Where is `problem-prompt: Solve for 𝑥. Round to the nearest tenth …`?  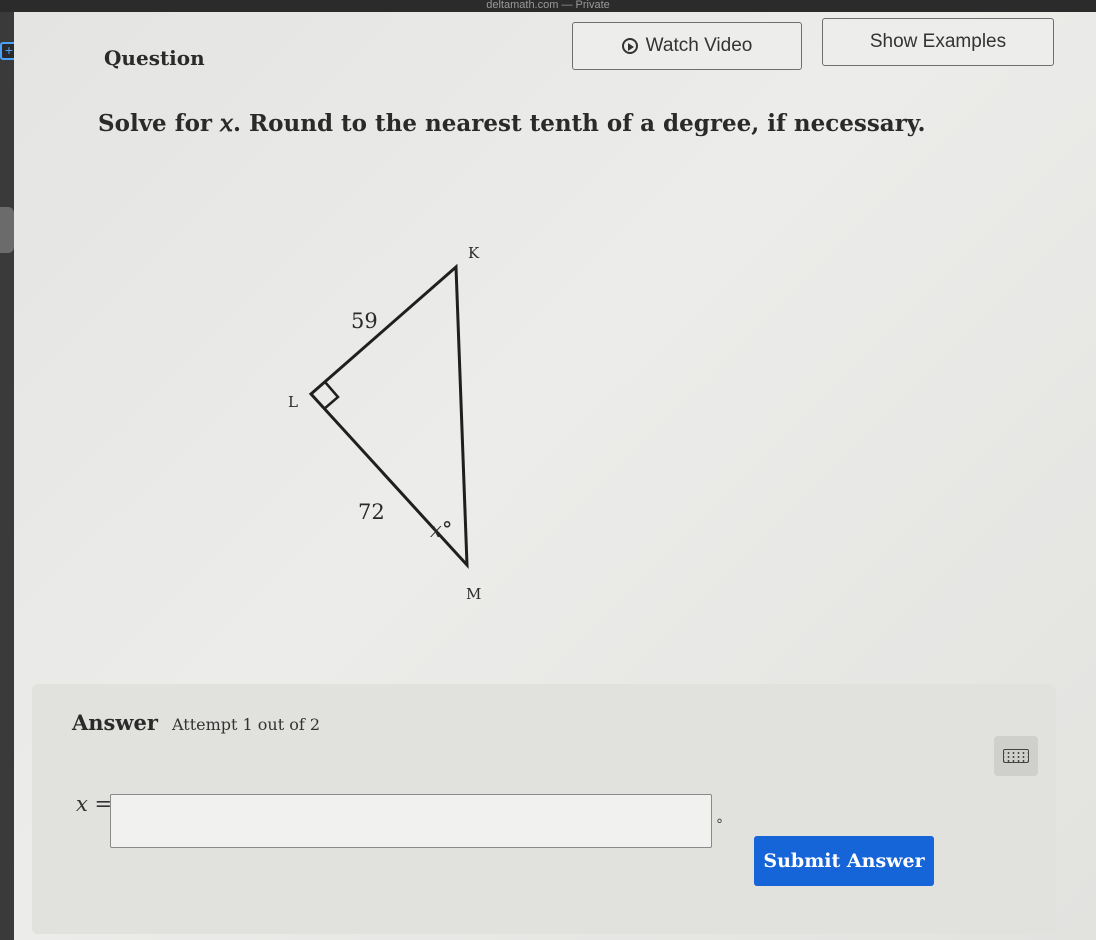
problem-prompt: Solve for 𝑥. Round to the nearest tenth … is located at coordinates (512, 123).